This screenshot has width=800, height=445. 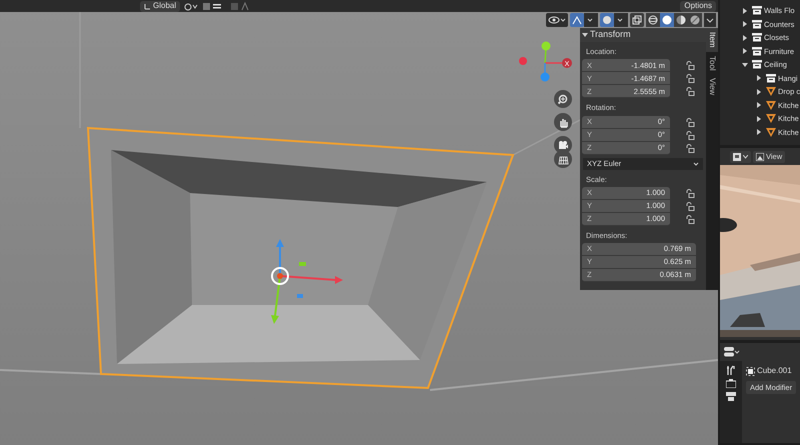 I want to click on image-icon, so click(x=737, y=156).